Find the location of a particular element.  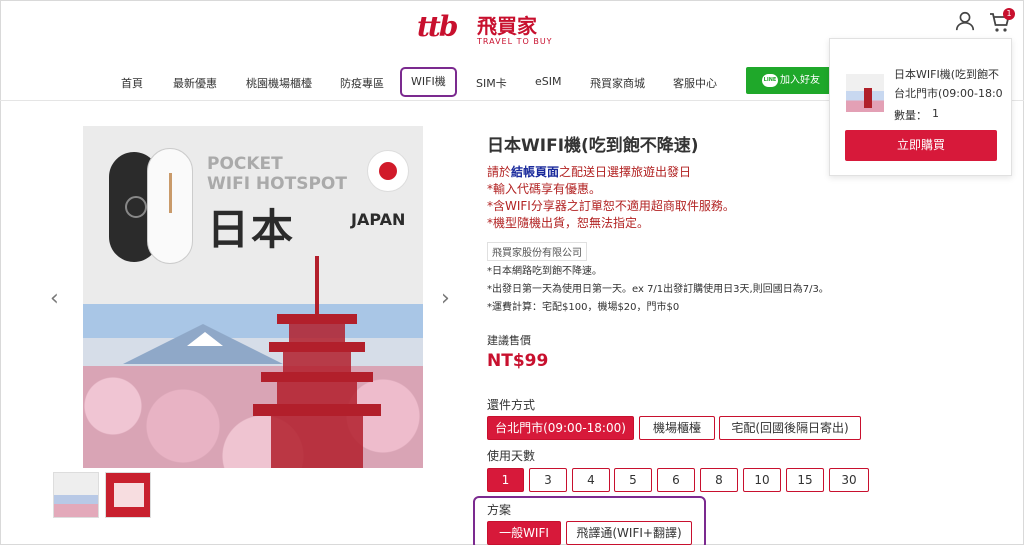

desc-unlimited: *日本網路吃到飽不降速。 is located at coordinates (544, 271).